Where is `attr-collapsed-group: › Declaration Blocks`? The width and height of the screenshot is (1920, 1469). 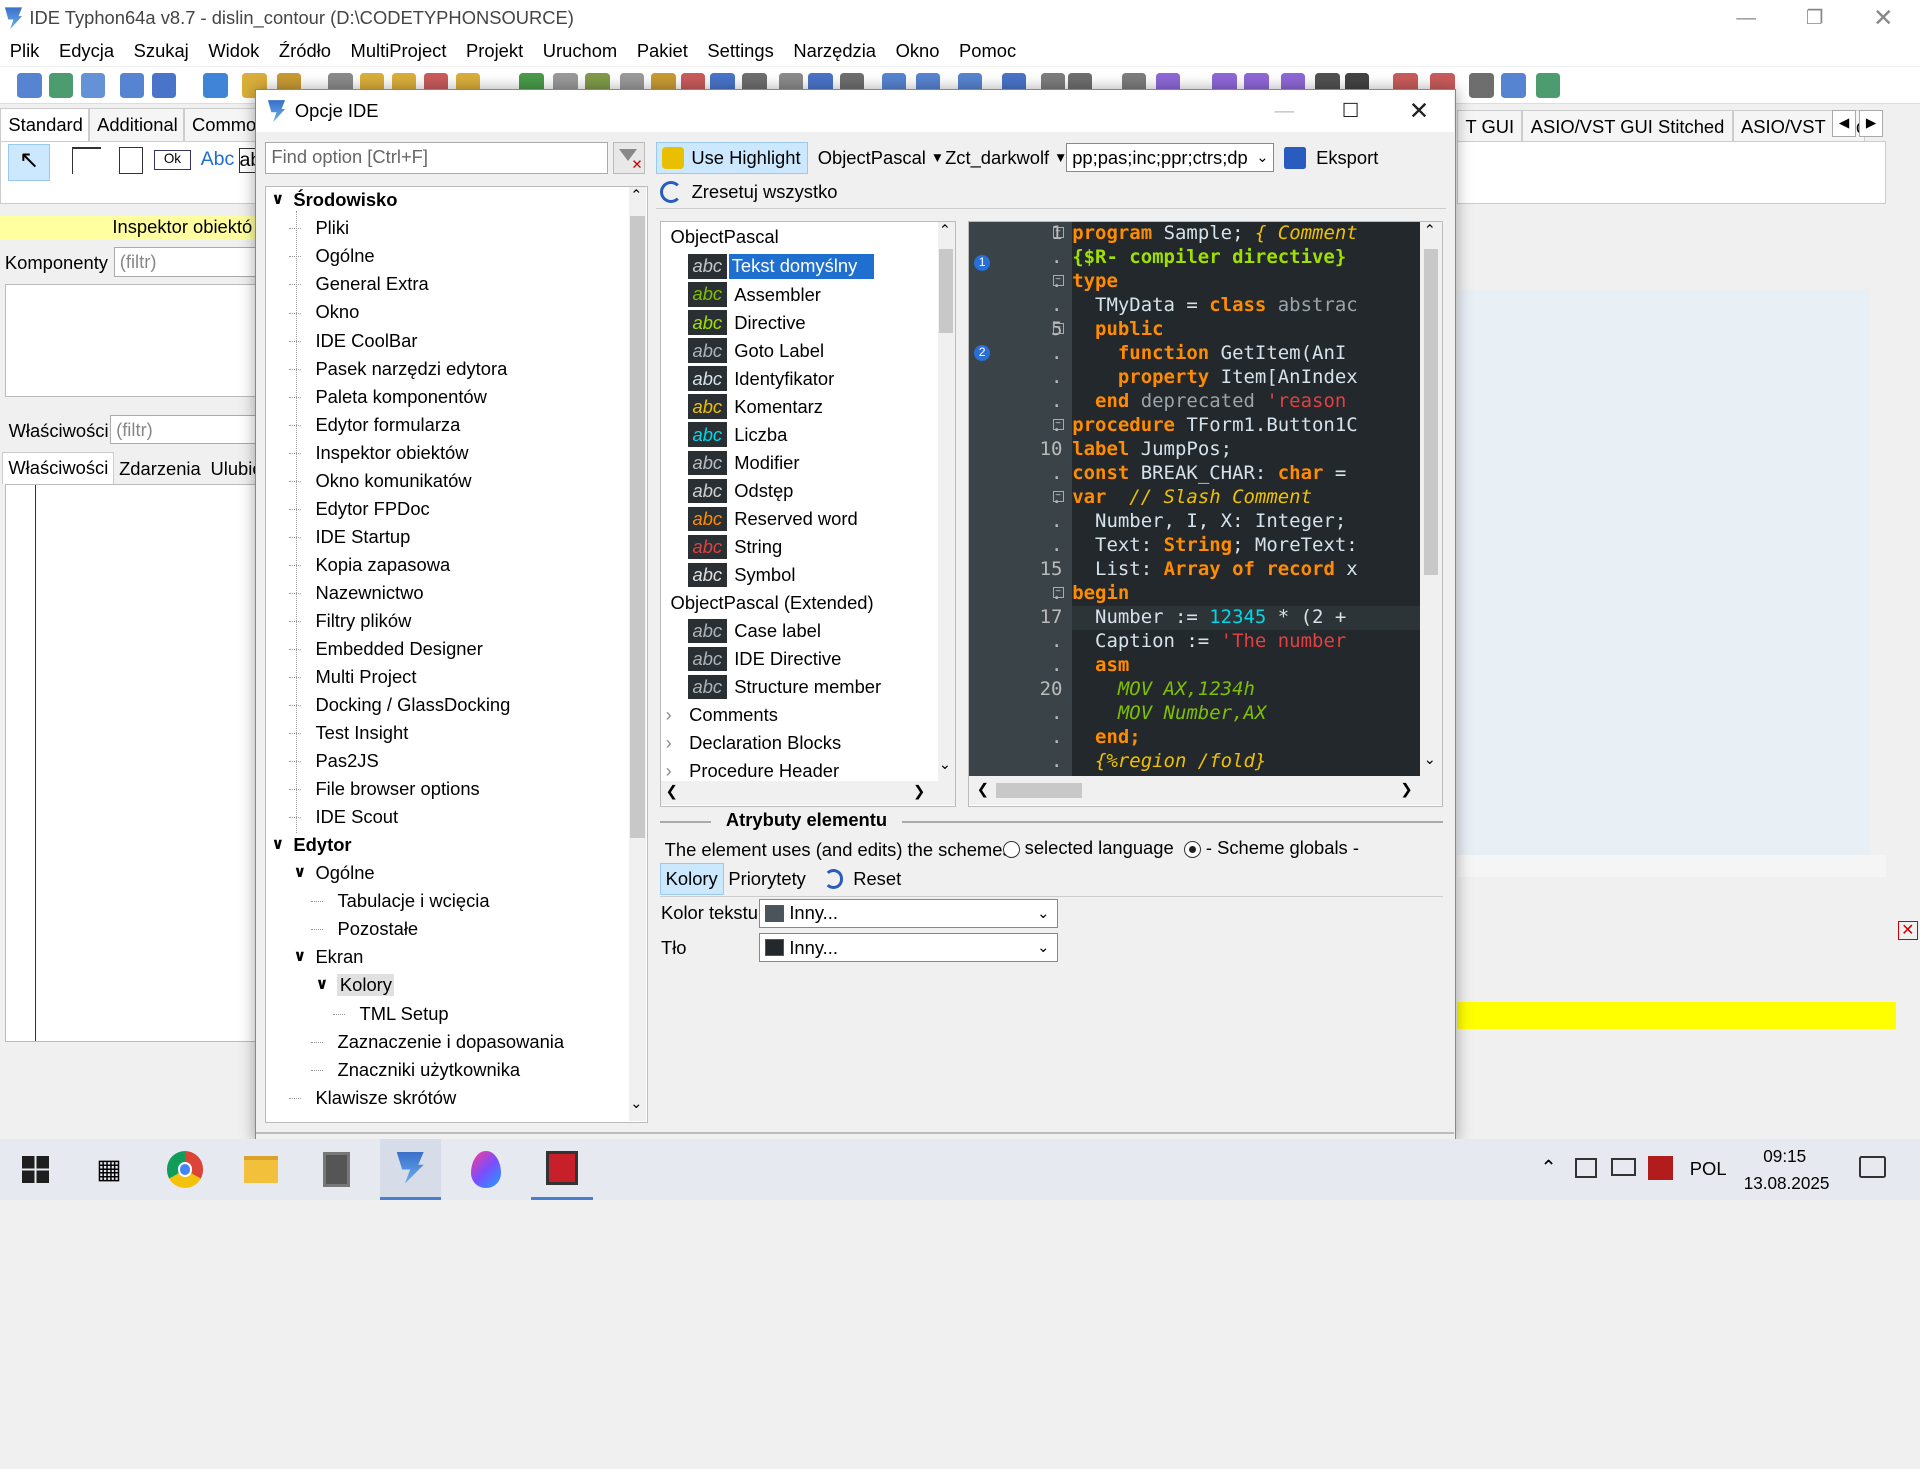 attr-collapsed-group: › Declaration Blocks is located at coordinates (754, 743).